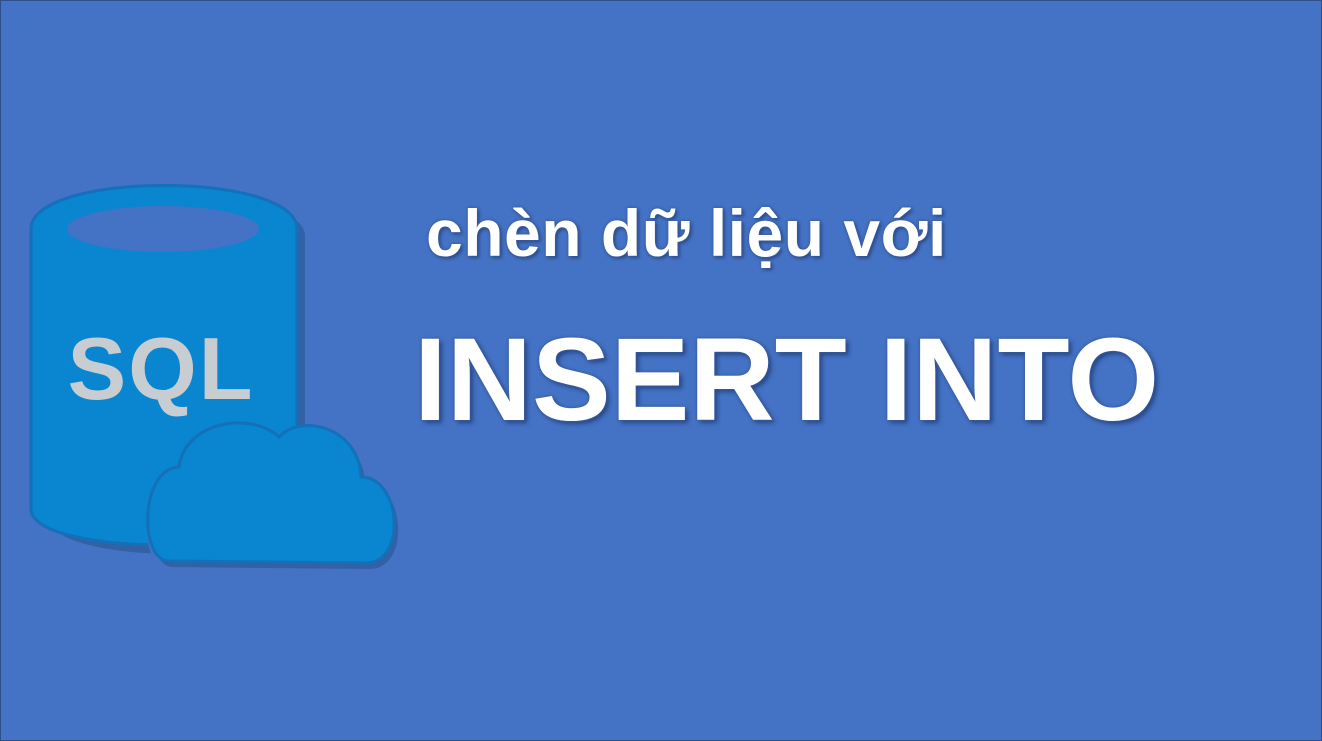 Image resolution: width=1322 pixels, height=741 pixels. I want to click on sql-database-cloud-icon: SQL, so click(214, 377).